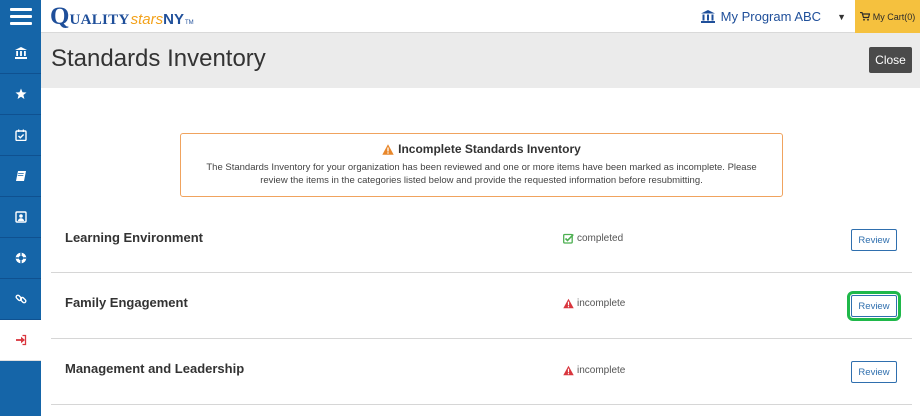 Image resolution: width=920 pixels, height=416 pixels. I want to click on cart-button: My Cart(0), so click(887, 16).